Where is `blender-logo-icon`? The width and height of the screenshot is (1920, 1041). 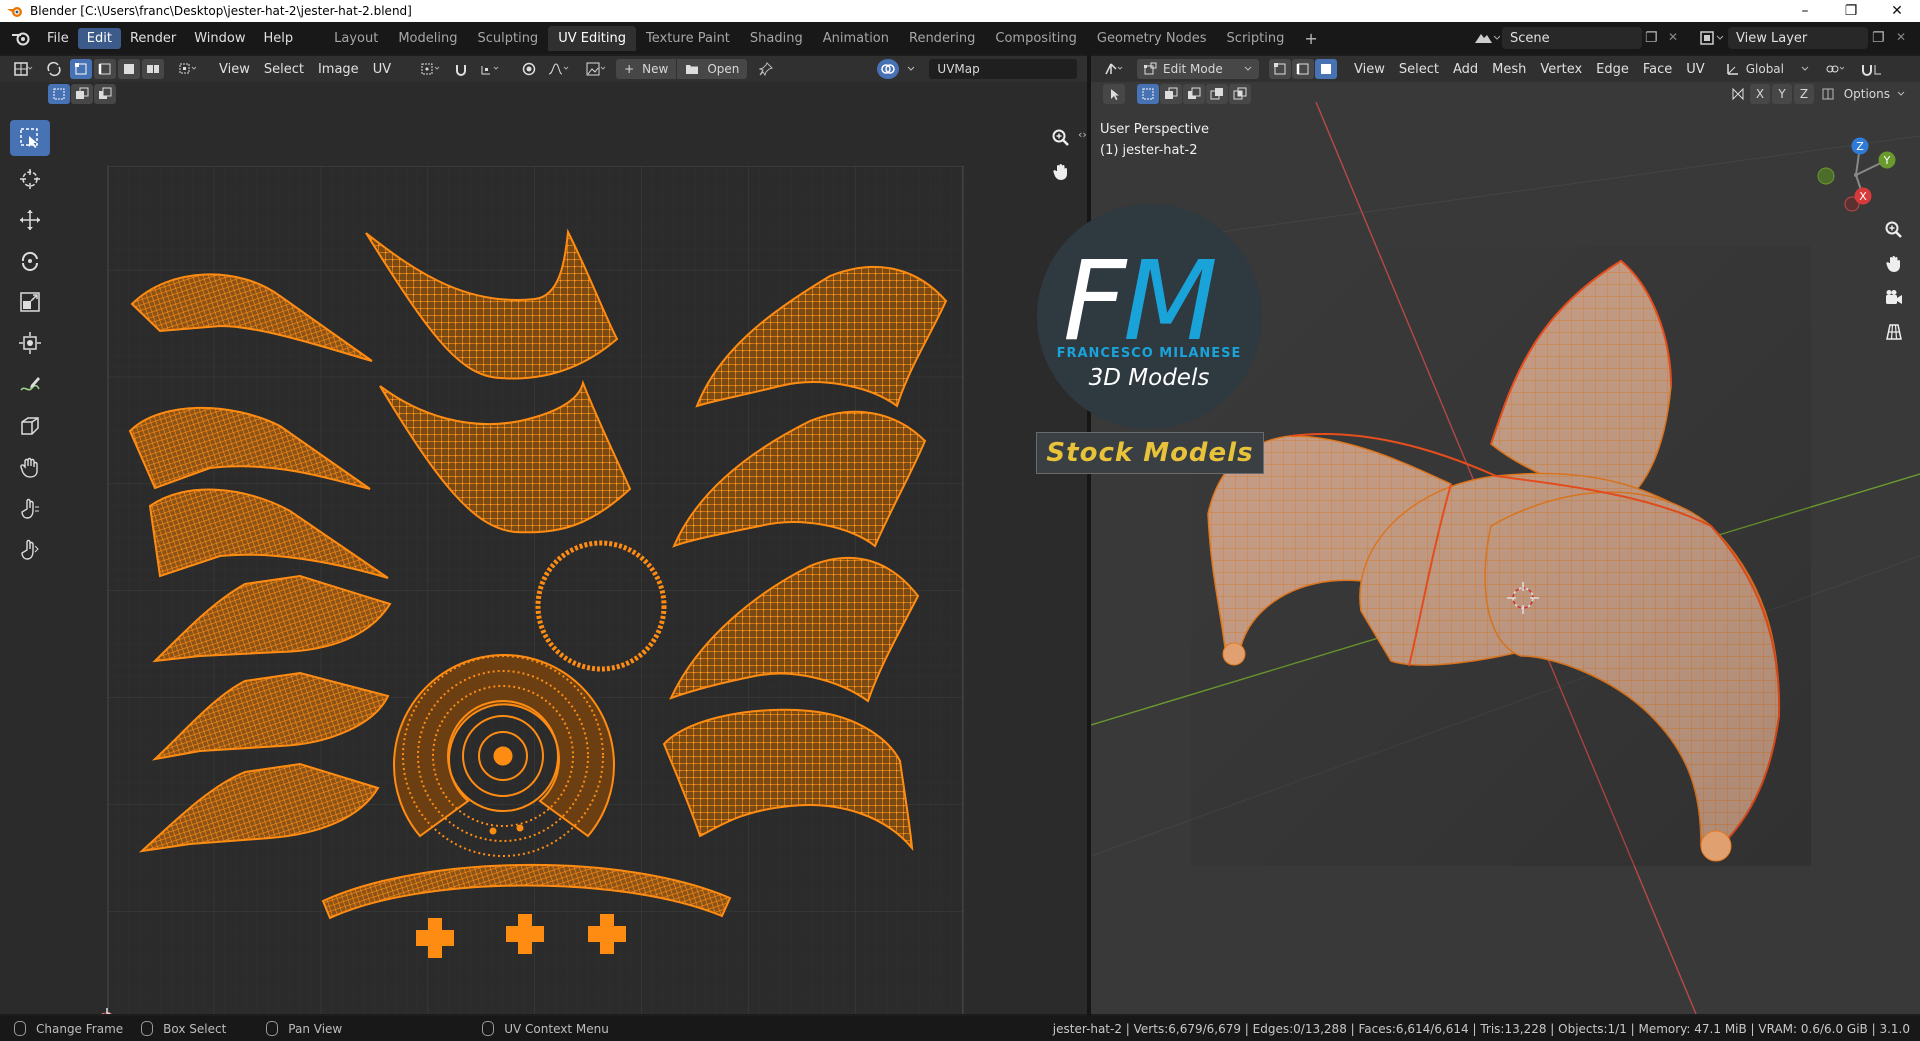
blender-logo-icon is located at coordinates (14, 12).